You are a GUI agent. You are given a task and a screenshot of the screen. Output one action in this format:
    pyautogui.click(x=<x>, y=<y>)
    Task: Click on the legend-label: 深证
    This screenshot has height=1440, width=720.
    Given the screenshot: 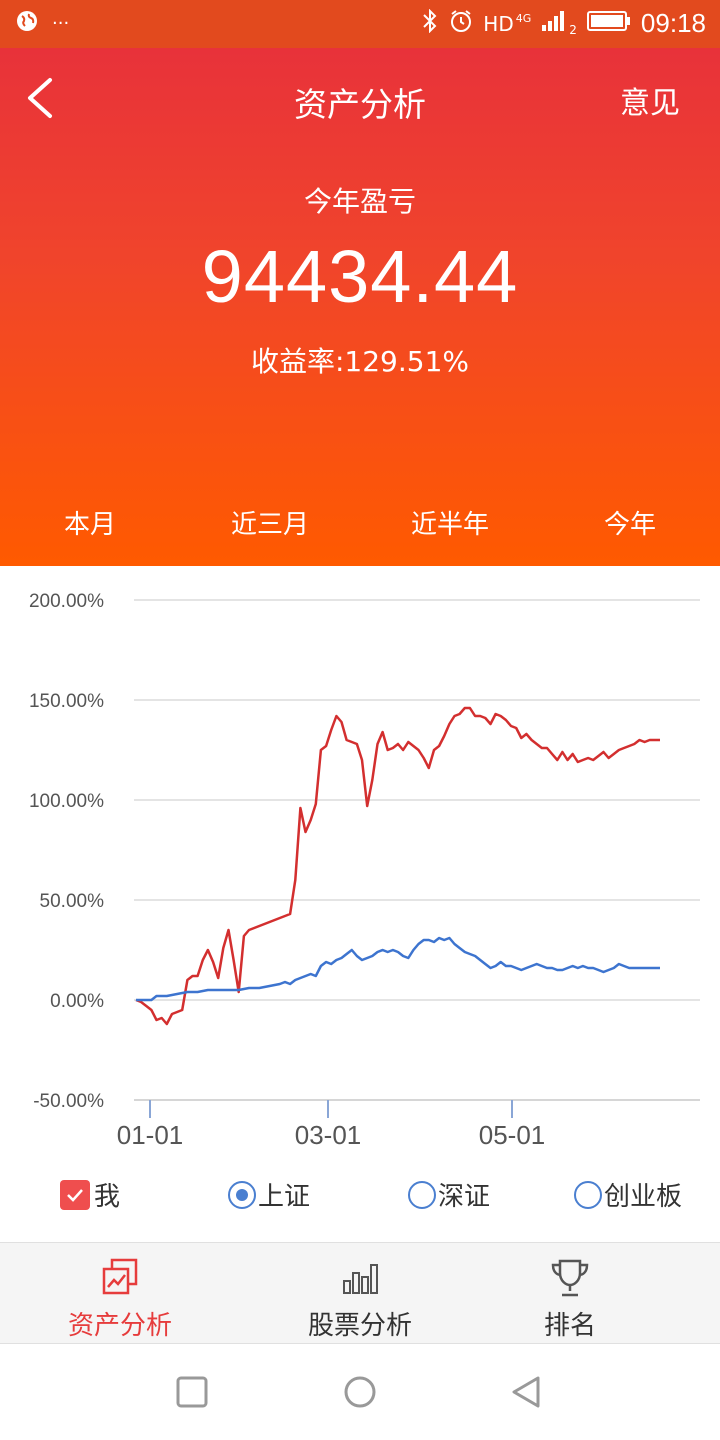 What is the action you would take?
    pyautogui.click(x=464, y=1197)
    